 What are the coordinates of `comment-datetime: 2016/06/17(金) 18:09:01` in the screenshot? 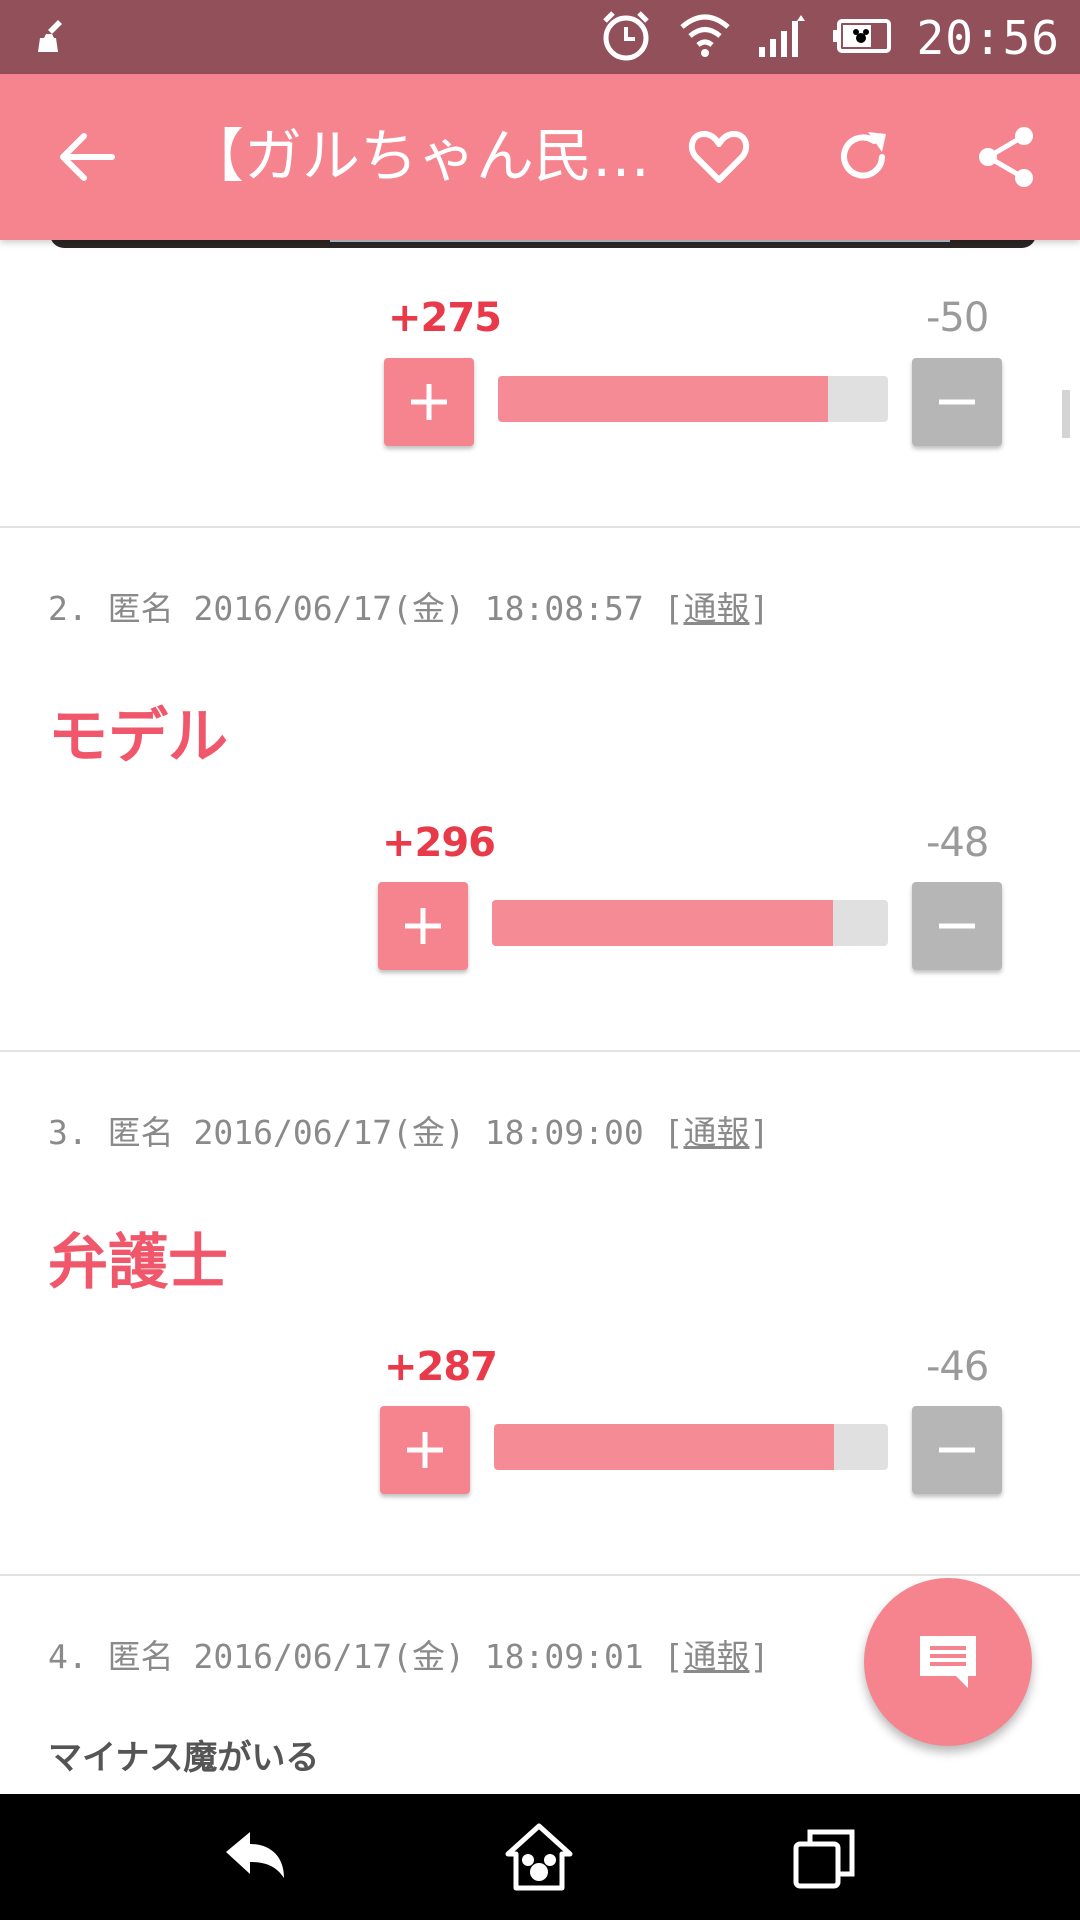 It's located at (418, 1656).